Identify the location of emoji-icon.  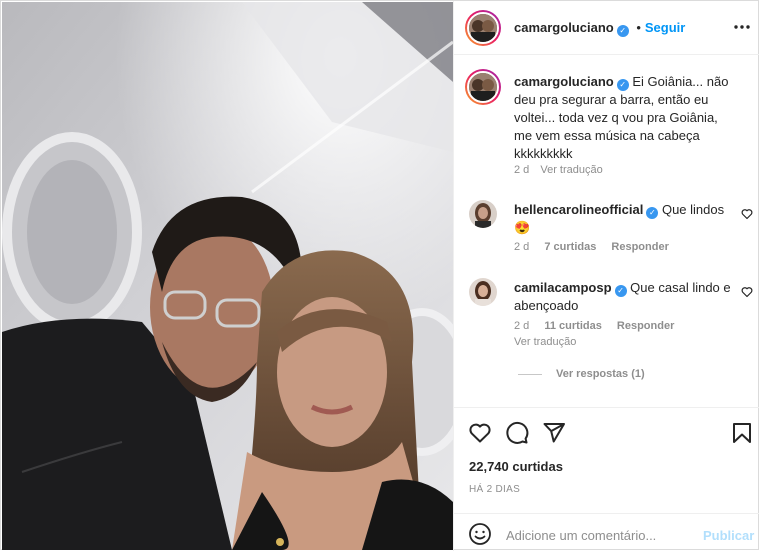
(480, 534).